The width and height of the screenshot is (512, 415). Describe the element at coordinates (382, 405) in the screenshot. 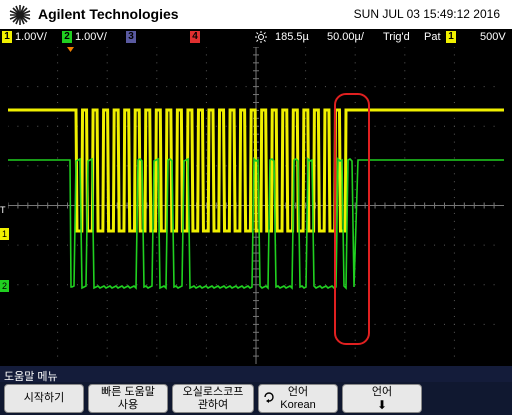

I see `down-arrow-icon: ⬇` at that location.